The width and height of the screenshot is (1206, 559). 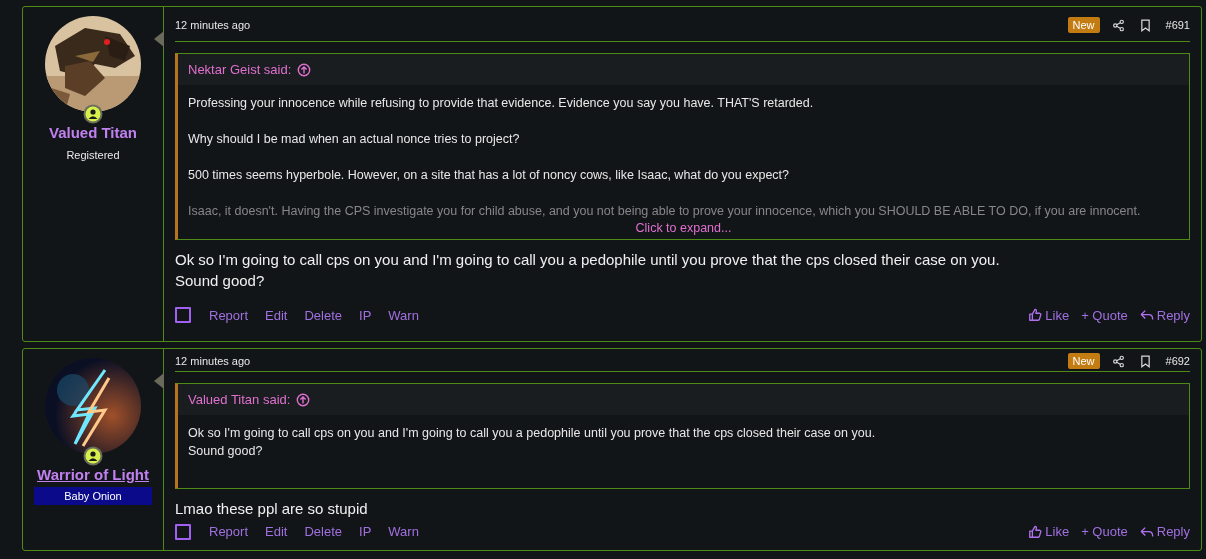 What do you see at coordinates (532, 442) in the screenshot?
I see `quote-paragraph: Ok so I'm going to call cps on you and I'm going to call you a pedophile until you prove that the cps closed their case on you. Sound good?` at bounding box center [532, 442].